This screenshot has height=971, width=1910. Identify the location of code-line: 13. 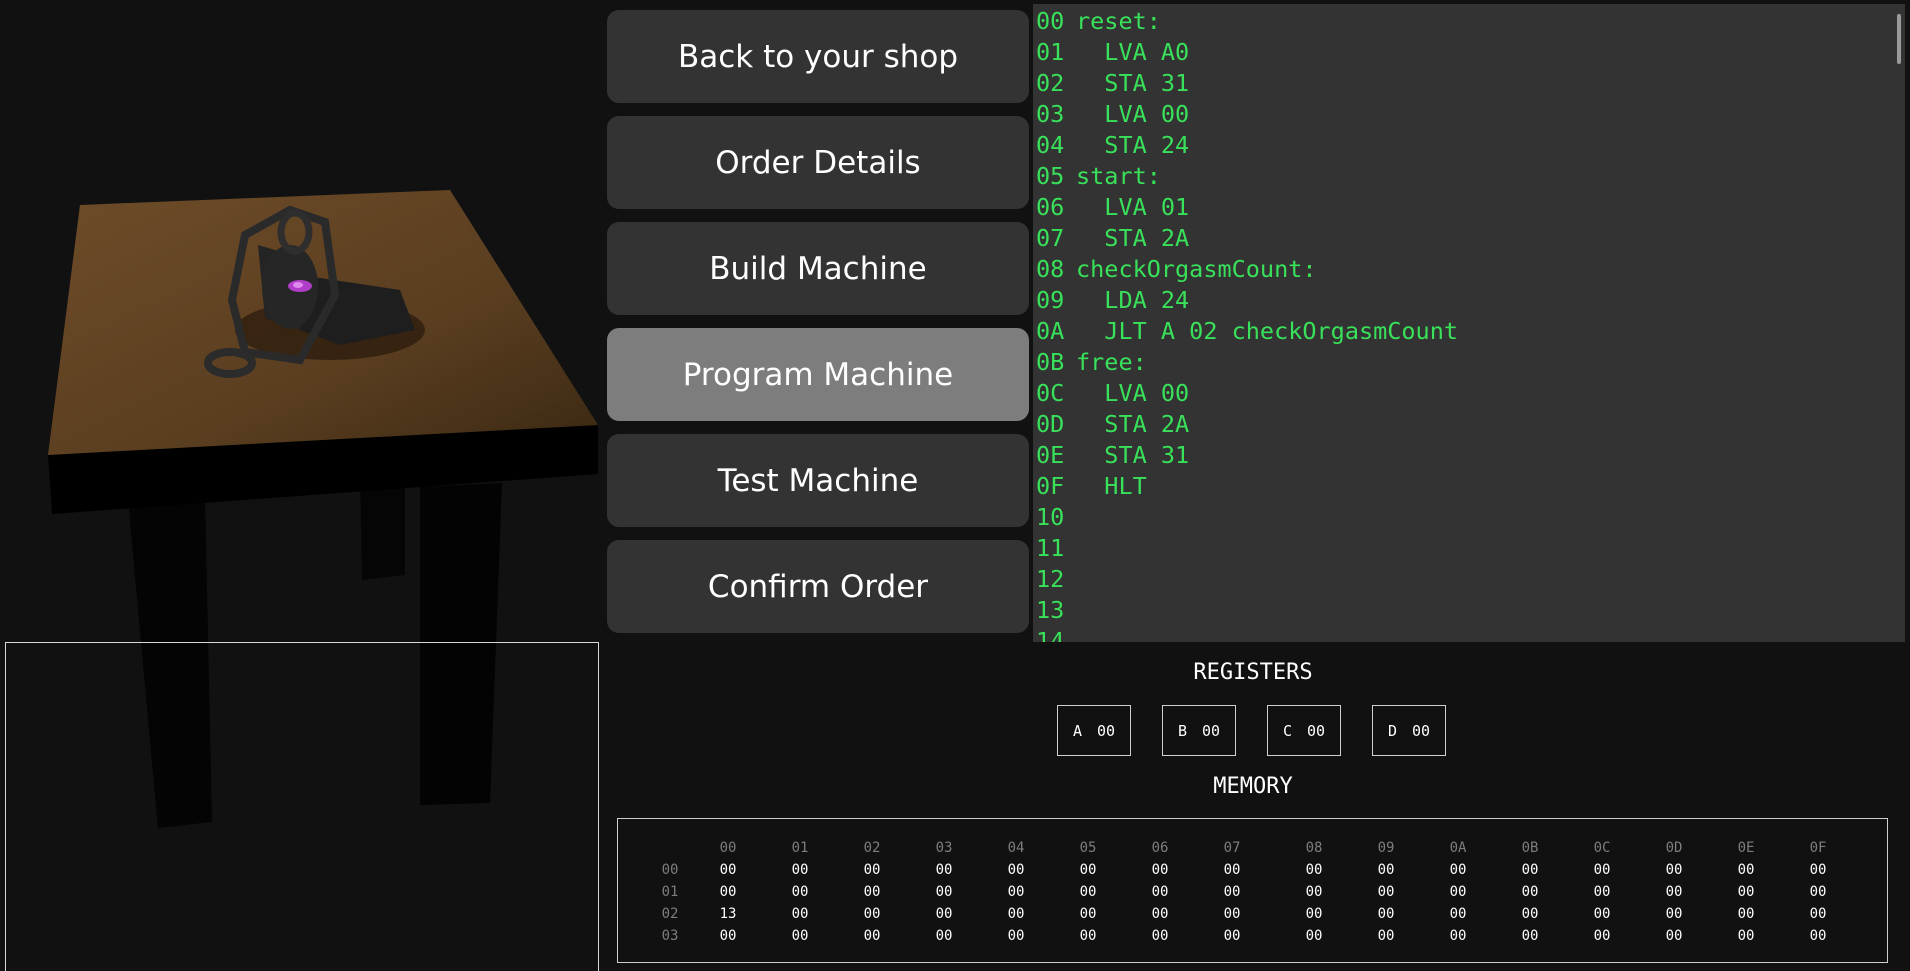
(1470, 610).